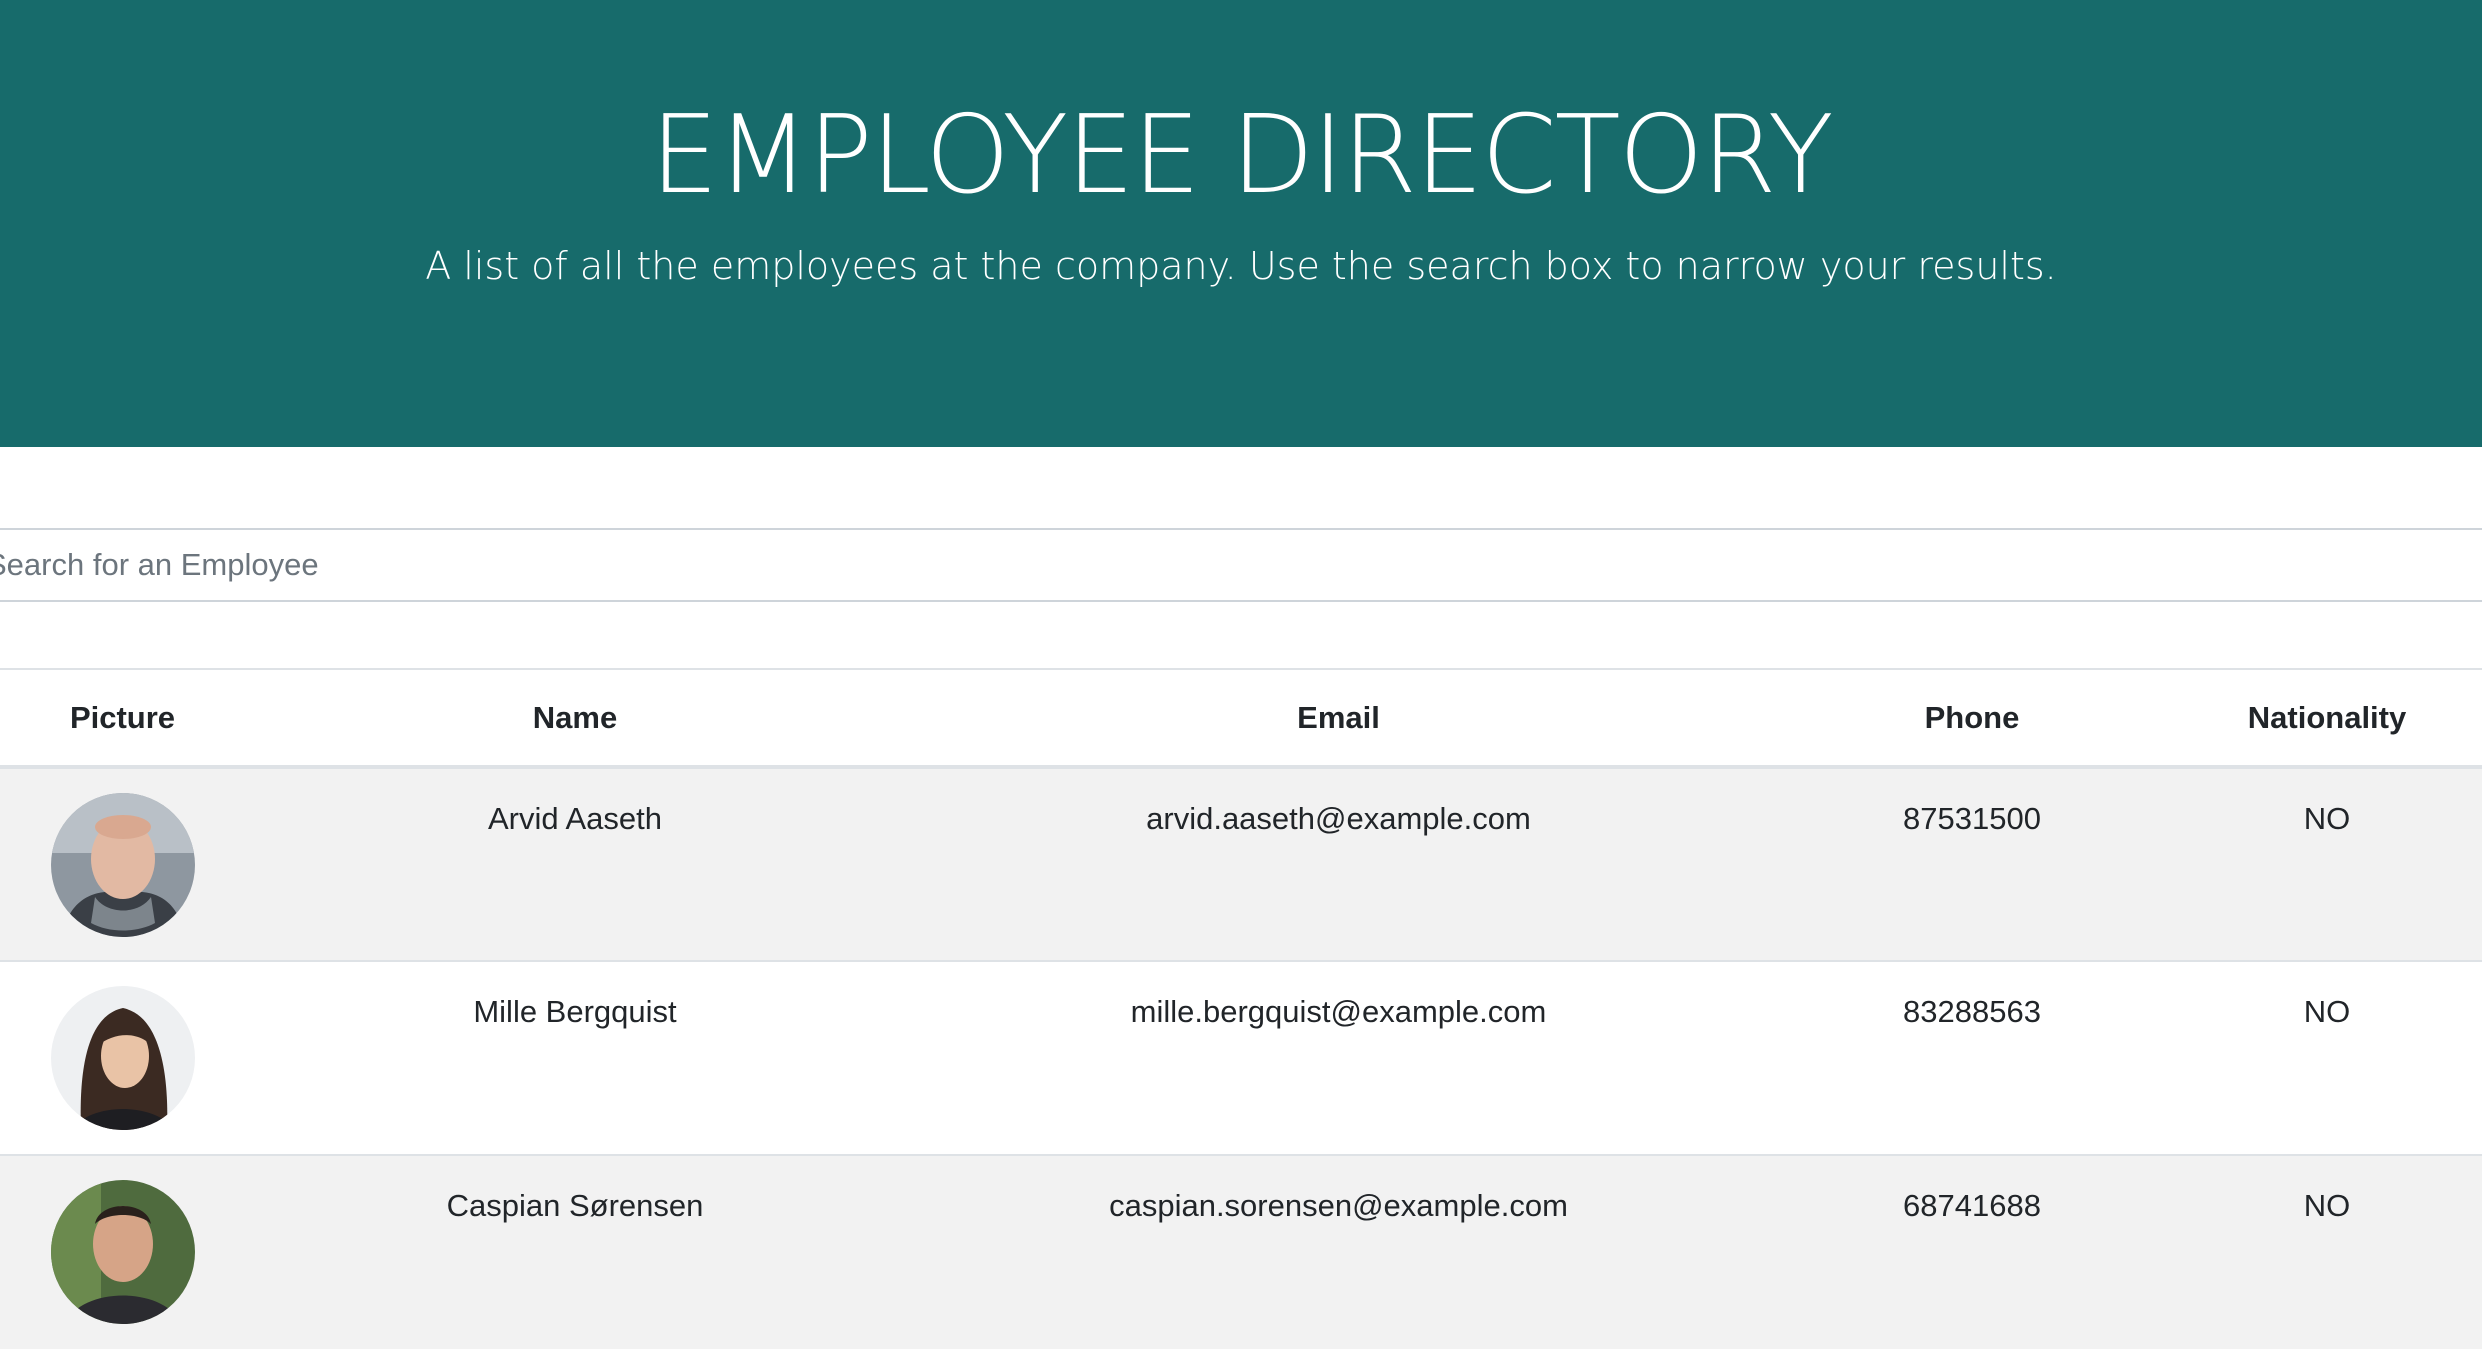 The width and height of the screenshot is (2482, 1349). Describe the element at coordinates (1972, 818) in the screenshot. I see `employee-phone: 87531500` at that location.